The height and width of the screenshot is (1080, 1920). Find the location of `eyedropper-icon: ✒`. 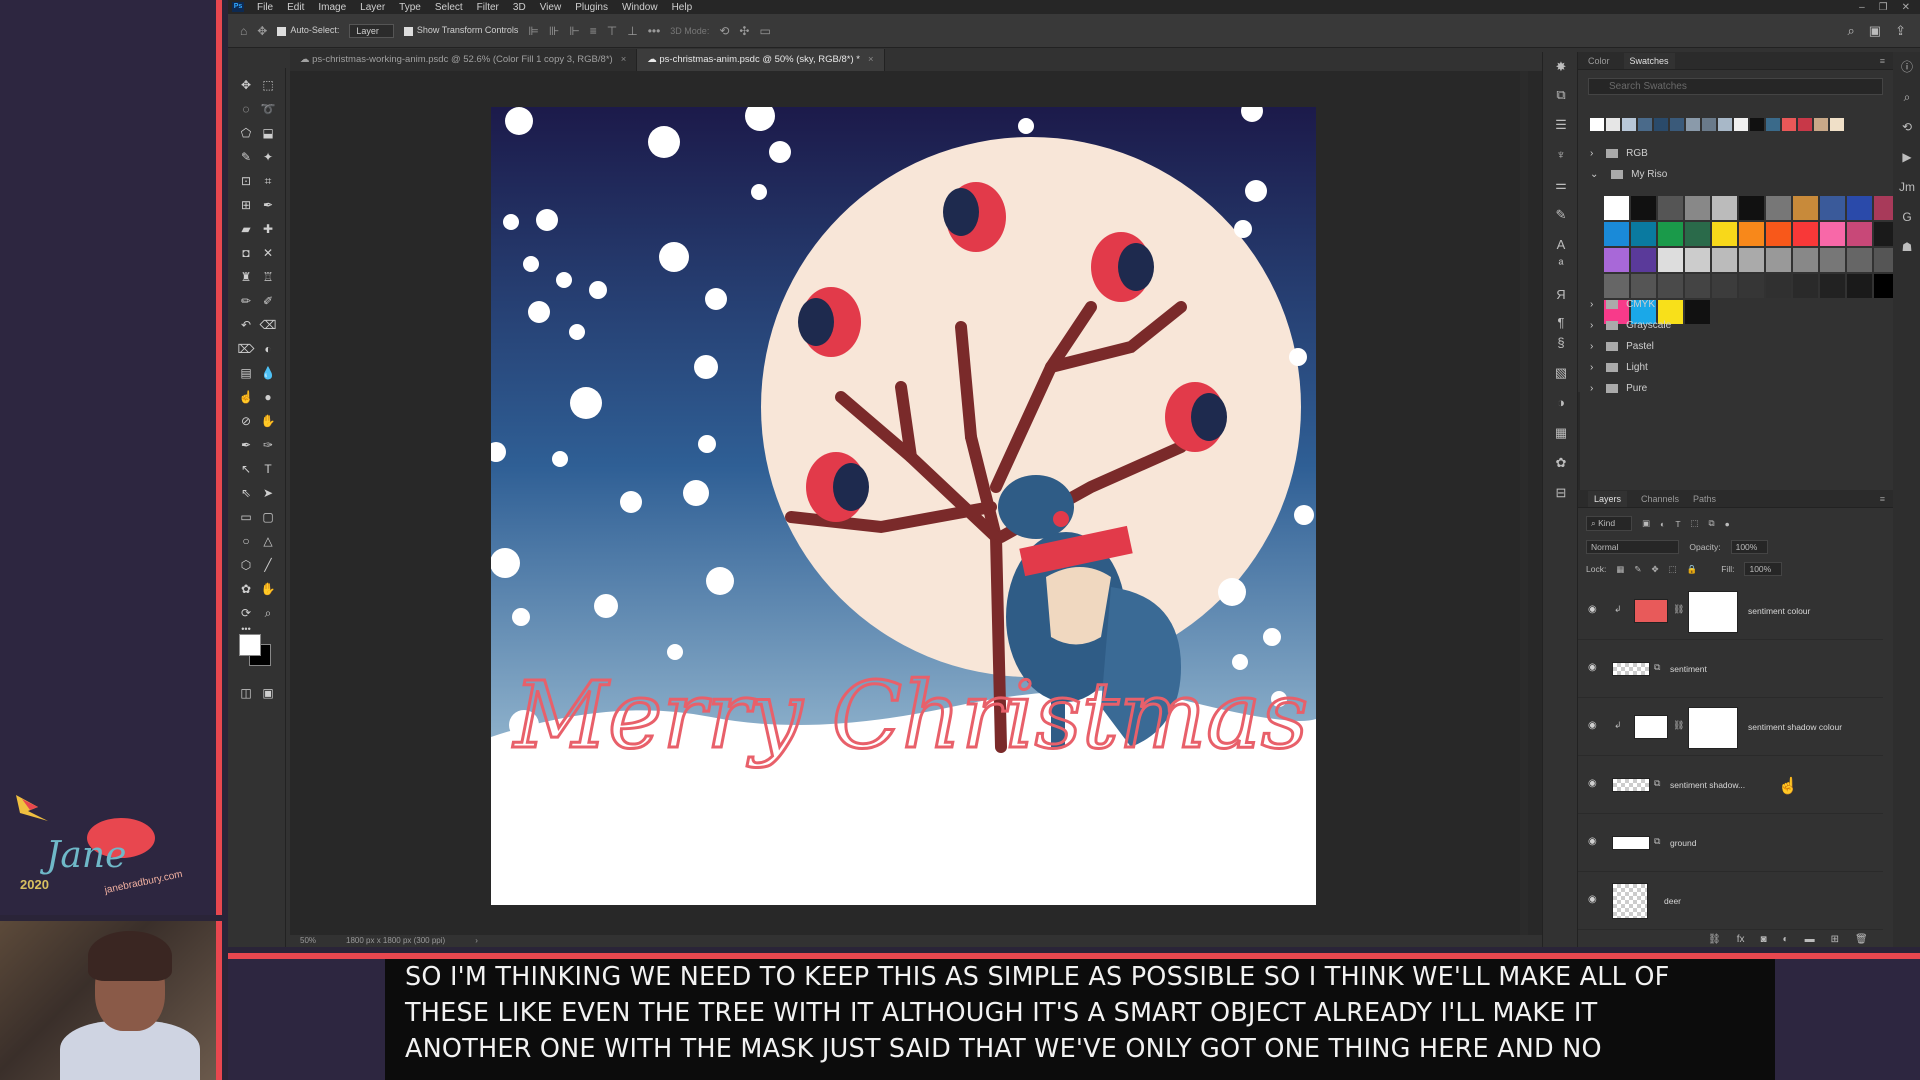

eyedropper-icon: ✒ is located at coordinates (268, 205).